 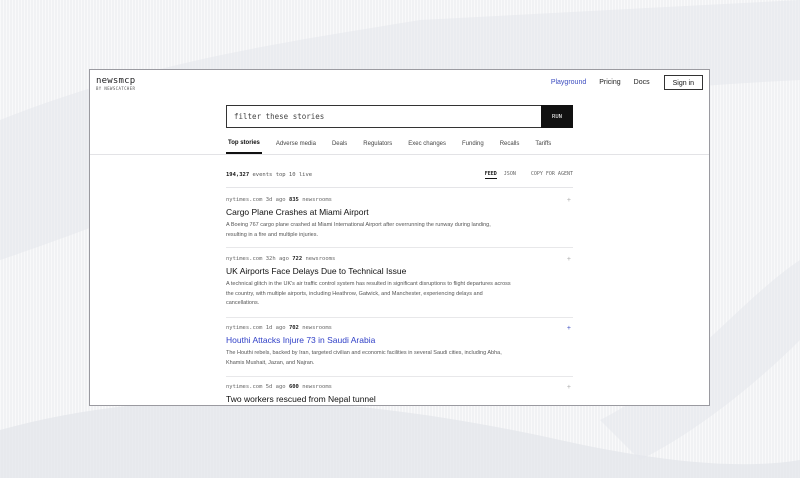 What do you see at coordinates (297, 259) in the screenshot?
I see `story-newsrooms-count: 722` at bounding box center [297, 259].